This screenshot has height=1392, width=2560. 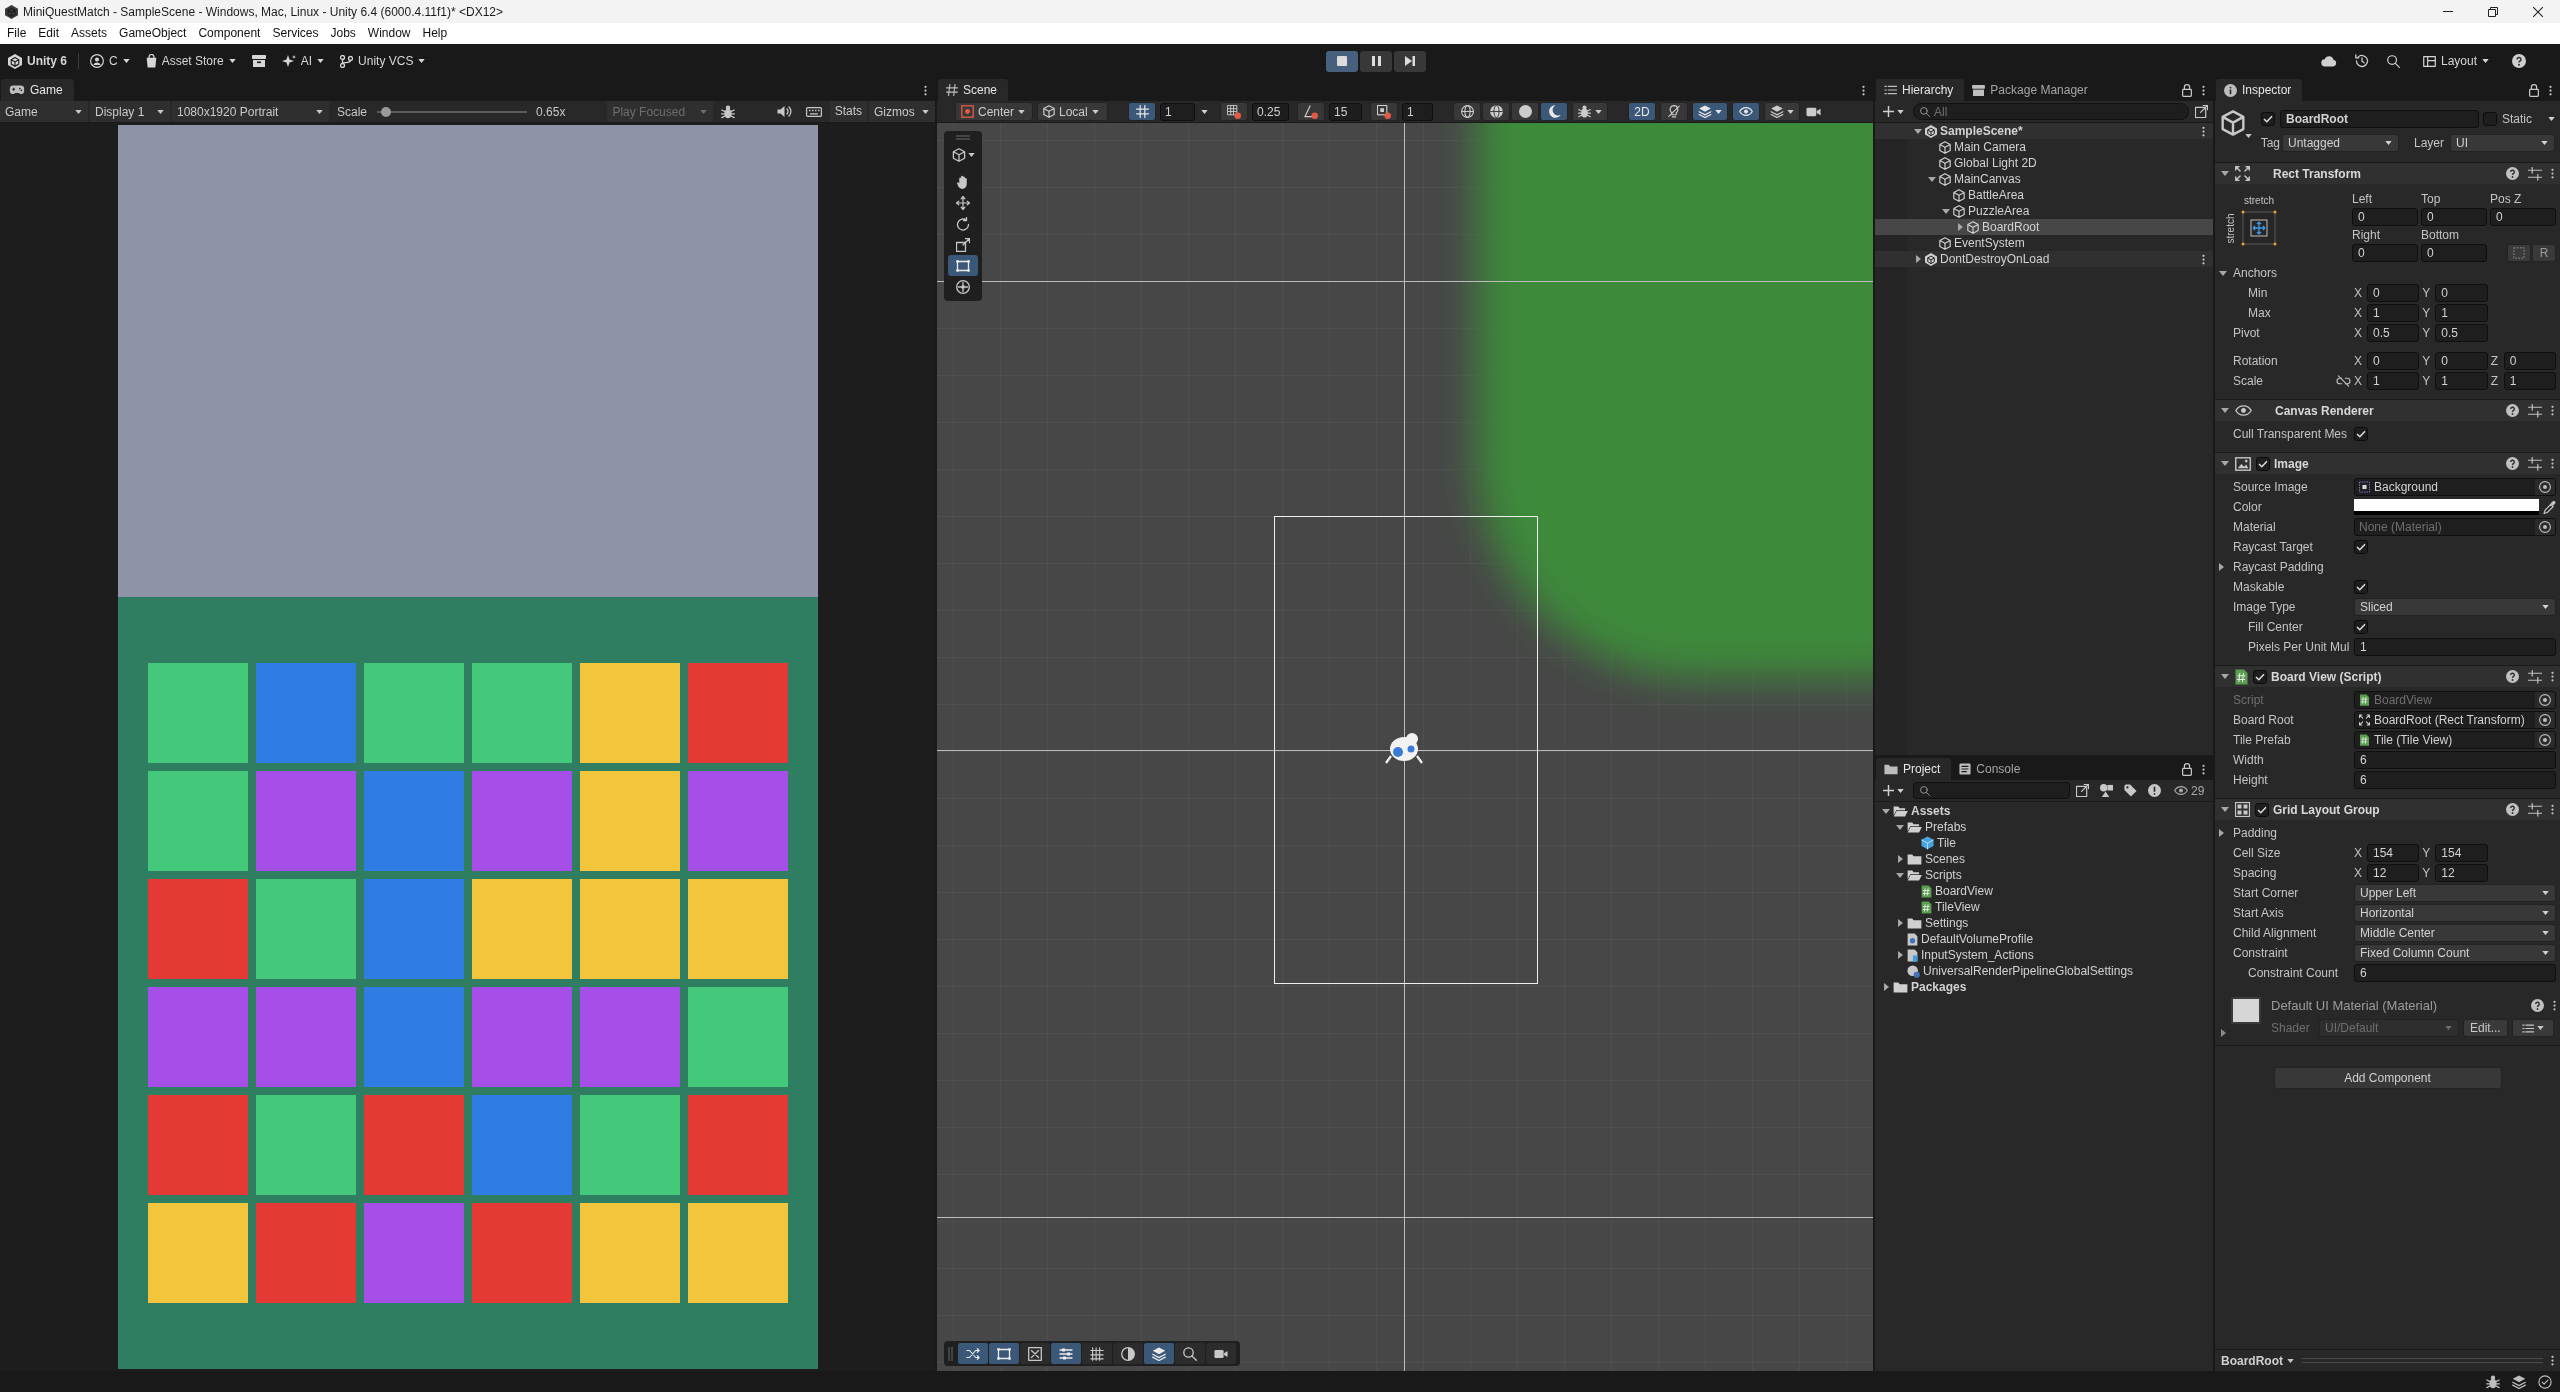 What do you see at coordinates (1270, 111) in the screenshot?
I see `move-snap-field: 0.25` at bounding box center [1270, 111].